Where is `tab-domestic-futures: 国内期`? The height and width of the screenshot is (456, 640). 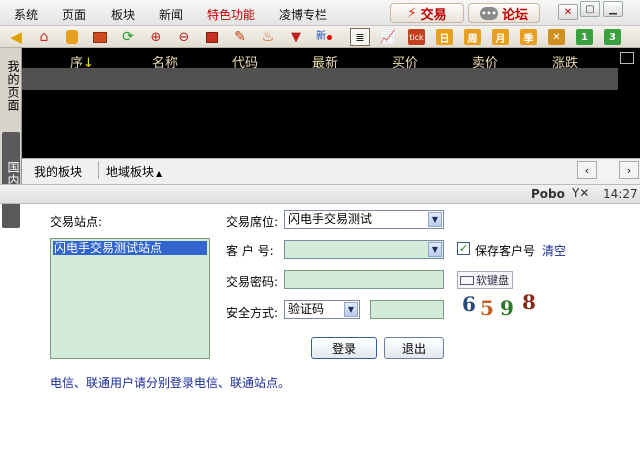
tab-domestic-futures: 国内期 is located at coordinates (11, 180).